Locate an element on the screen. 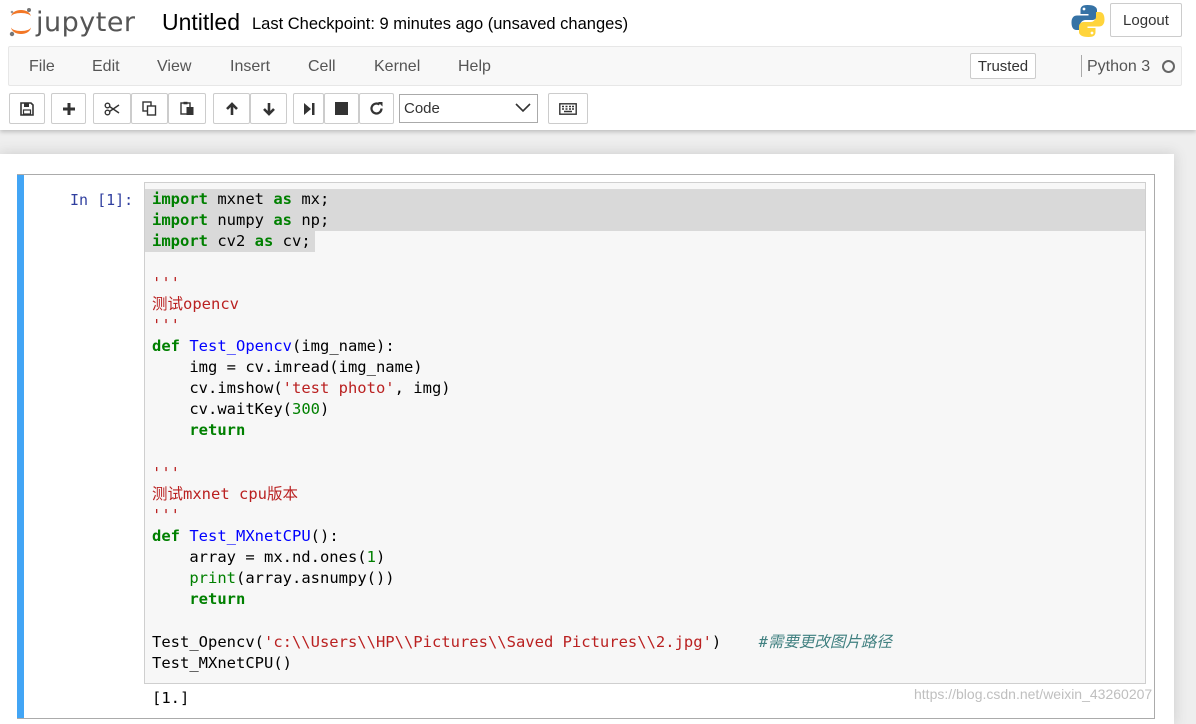 This screenshot has width=1196, height=724. watermark: https://blog.csdn.net/weixin_43260207 is located at coordinates (1033, 694).